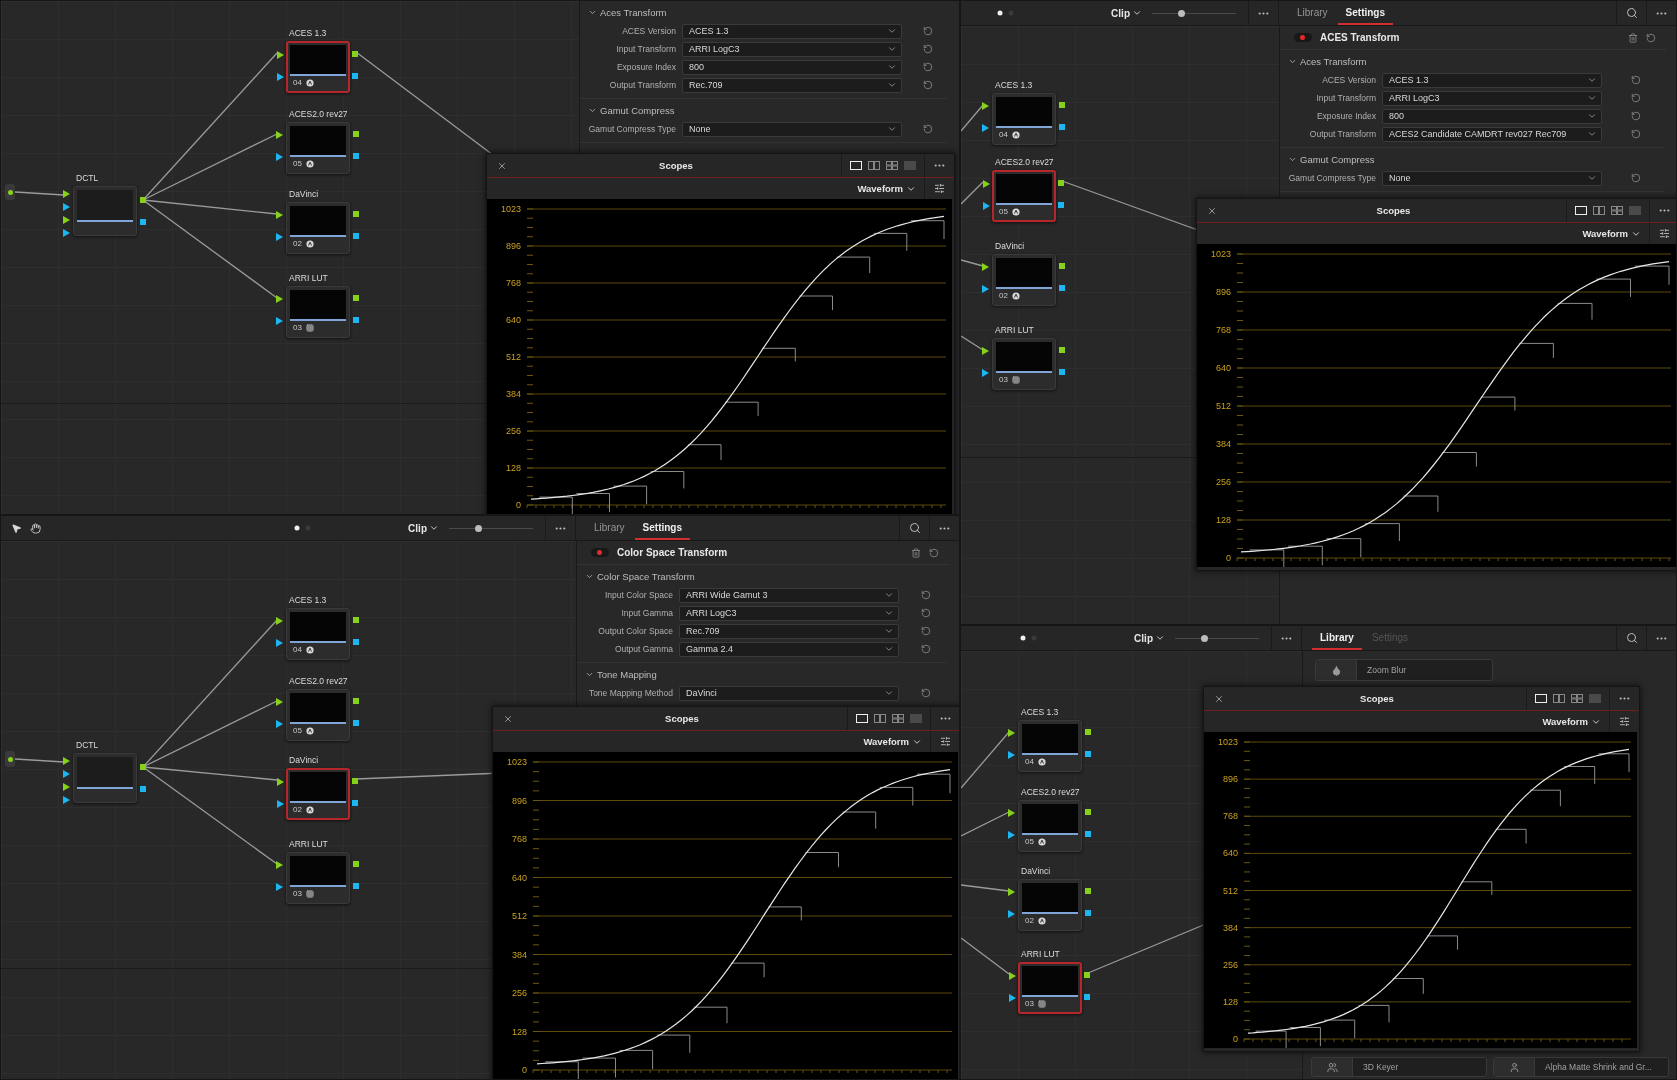 This screenshot has height=1080, width=1677. I want to click on axis-label: 640, so click(1230, 853).